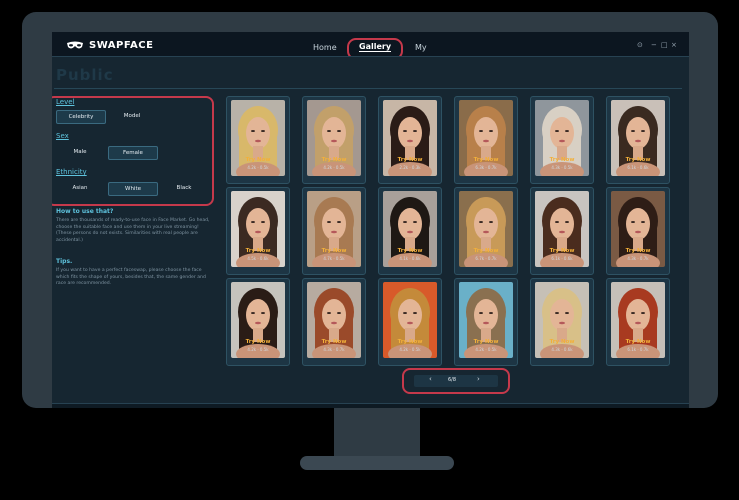  I want to click on settings-icon: ⊙, so click(640, 45).